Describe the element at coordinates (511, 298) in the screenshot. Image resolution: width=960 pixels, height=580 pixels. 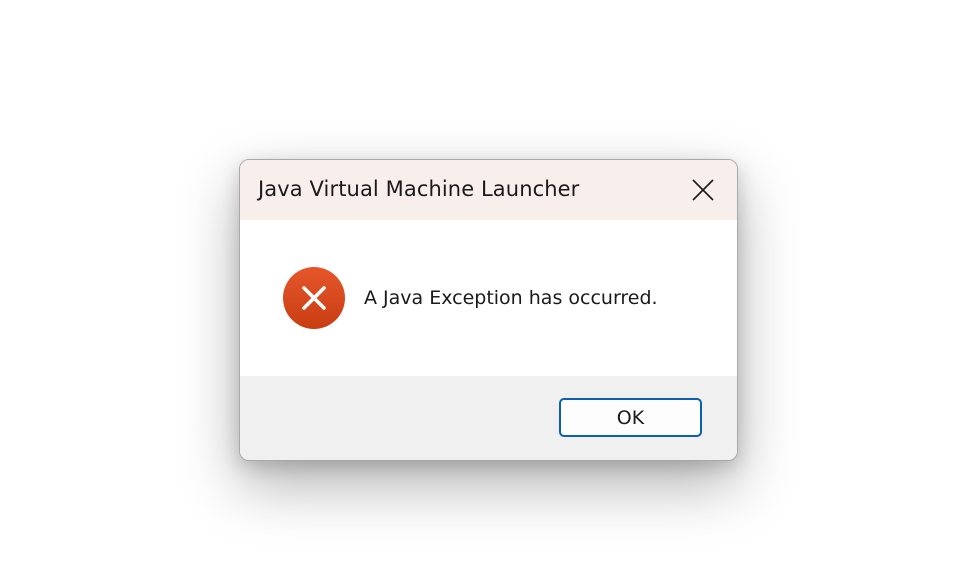
I see `error-message: A Java Exception has occurred.` at that location.